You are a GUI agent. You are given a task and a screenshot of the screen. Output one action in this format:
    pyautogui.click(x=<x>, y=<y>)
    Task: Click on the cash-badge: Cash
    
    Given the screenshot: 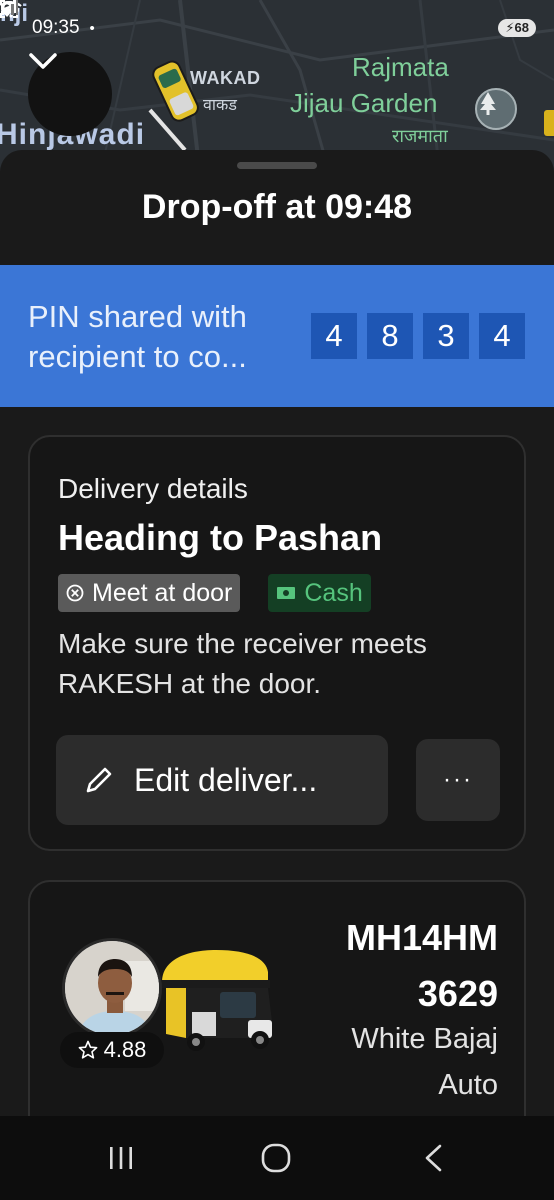 What is the action you would take?
    pyautogui.click(x=319, y=593)
    